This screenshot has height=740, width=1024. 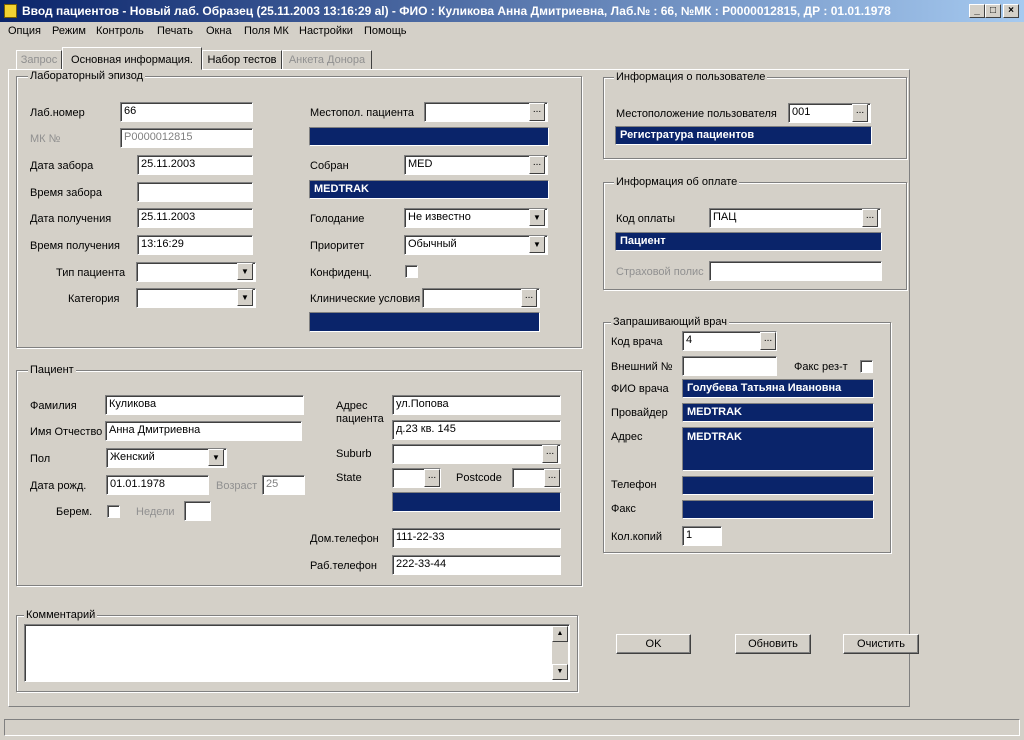 I want to click on menu-help: Помощь, so click(x=385, y=31).